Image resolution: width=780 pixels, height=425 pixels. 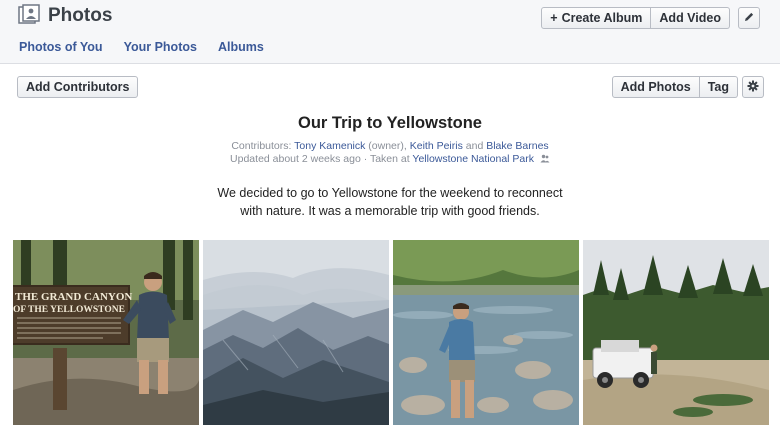 I want to click on plus-icon: +, so click(x=554, y=18).